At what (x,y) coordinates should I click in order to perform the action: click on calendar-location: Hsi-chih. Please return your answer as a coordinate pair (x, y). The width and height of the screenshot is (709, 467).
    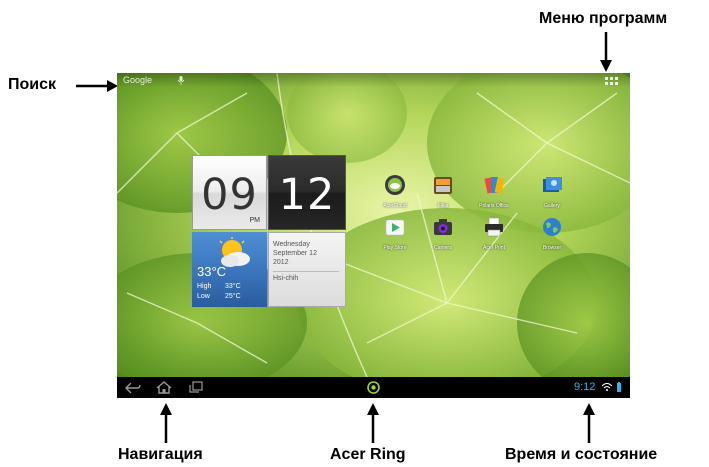
    Looking at the image, I should click on (286, 278).